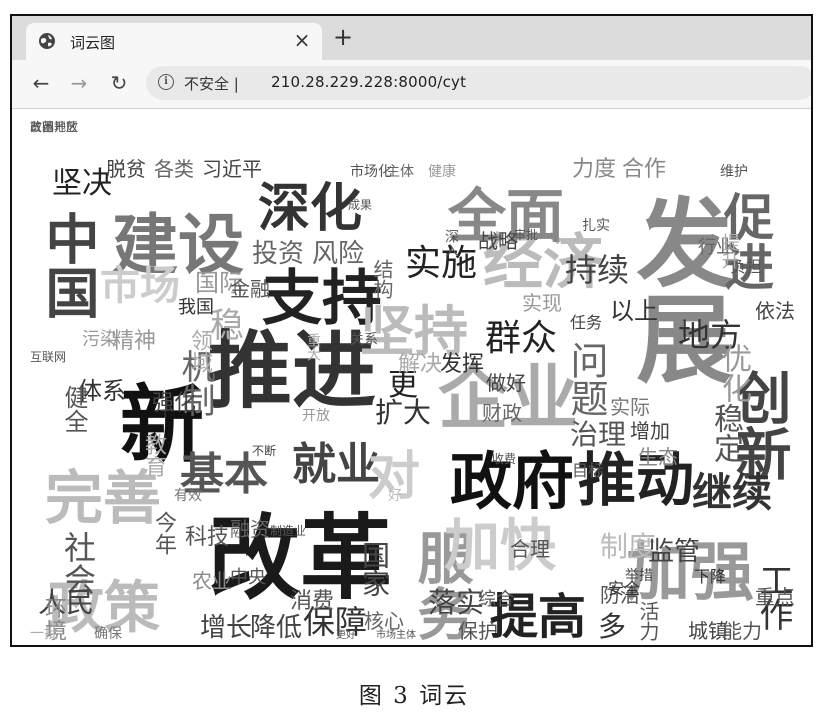  I want to click on cloud-word: 坚决, so click(82, 183).